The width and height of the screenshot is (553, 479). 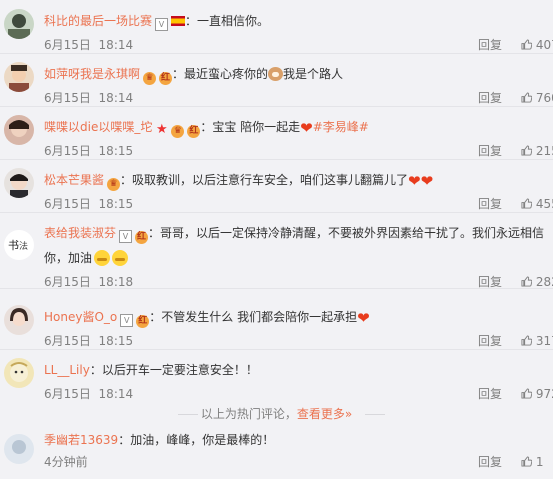 I want to click on comment-time: 18:18, so click(x=116, y=282).